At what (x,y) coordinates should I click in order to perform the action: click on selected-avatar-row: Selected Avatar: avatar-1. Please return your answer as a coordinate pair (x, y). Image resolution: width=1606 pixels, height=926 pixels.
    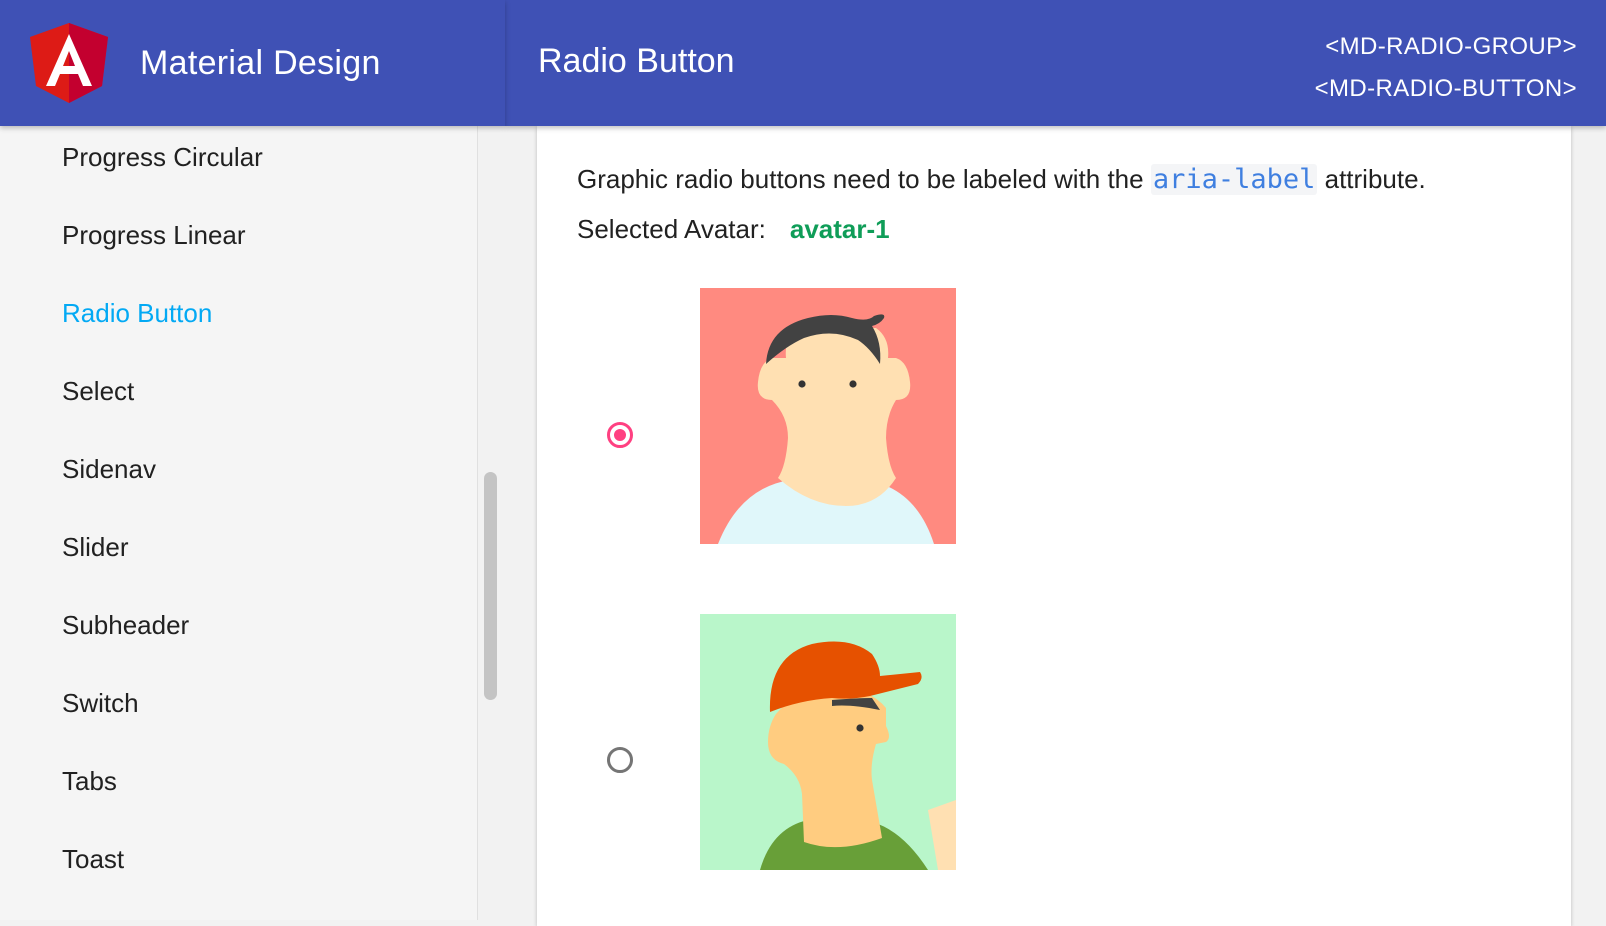
    Looking at the image, I should click on (733, 229).